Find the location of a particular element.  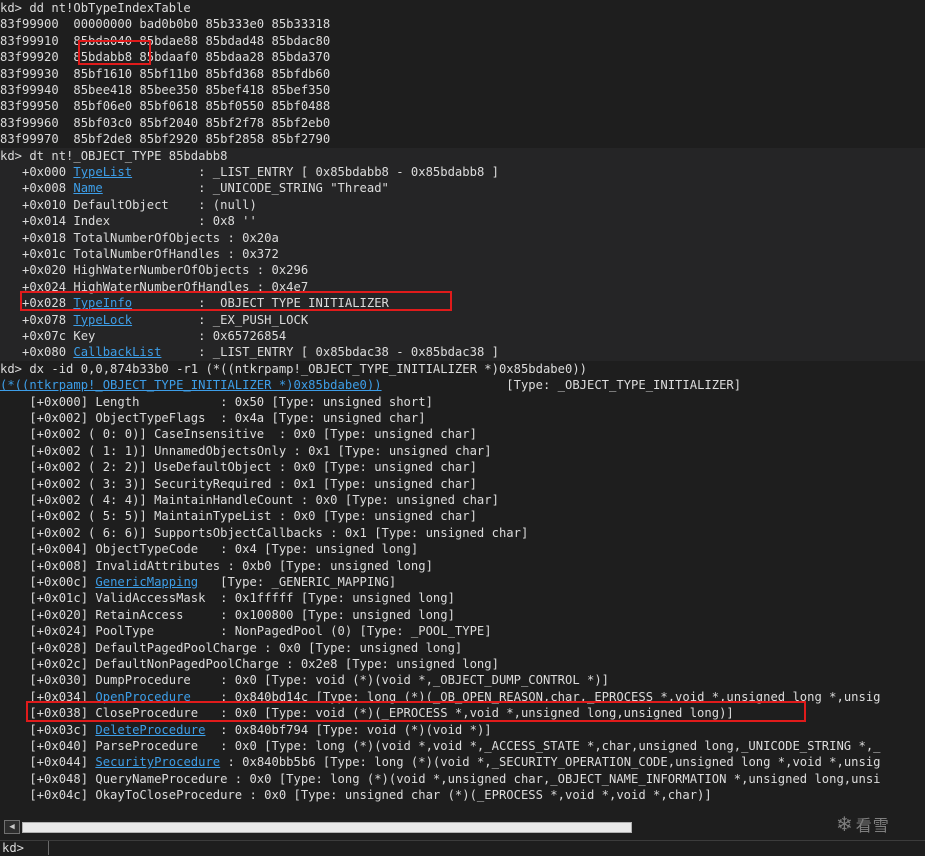

output-text: : _EX_PUSH_LOCK is located at coordinates (220, 319).